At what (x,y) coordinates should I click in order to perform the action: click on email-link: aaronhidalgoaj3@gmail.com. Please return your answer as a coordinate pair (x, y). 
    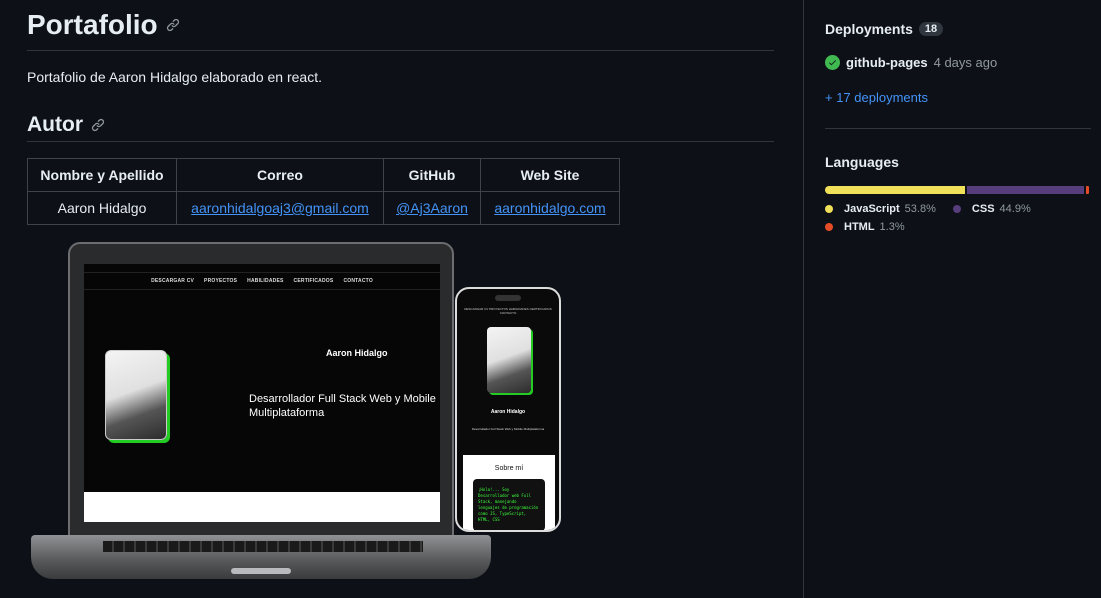
    Looking at the image, I should click on (280, 208).